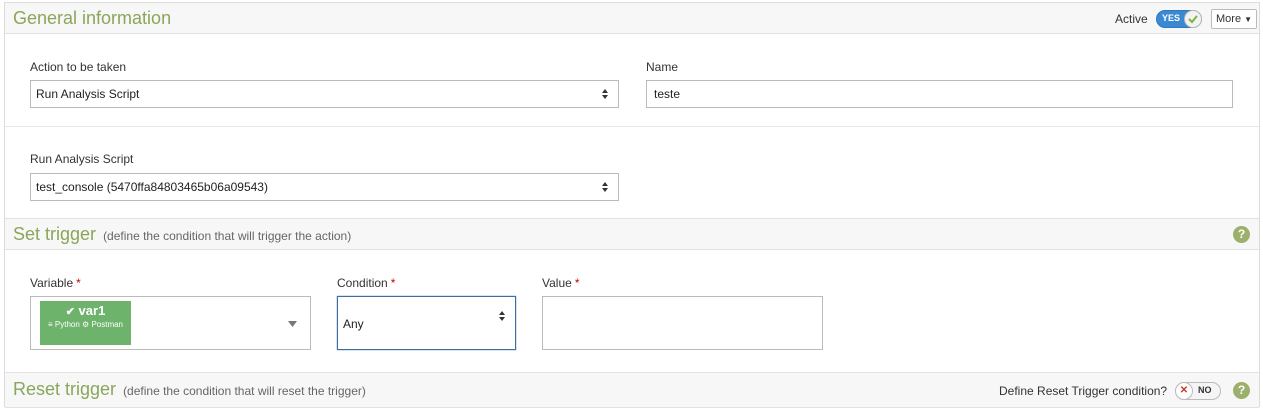  I want to click on script-select-value: test_console (5470ffa84803465b06a09543), so click(152, 187).